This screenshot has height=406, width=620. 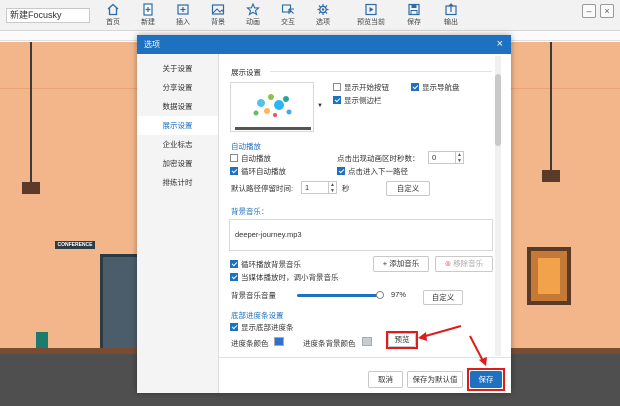 What do you see at coordinates (441, 331) in the screenshot?
I see `arrow-to-preview` at bounding box center [441, 331].